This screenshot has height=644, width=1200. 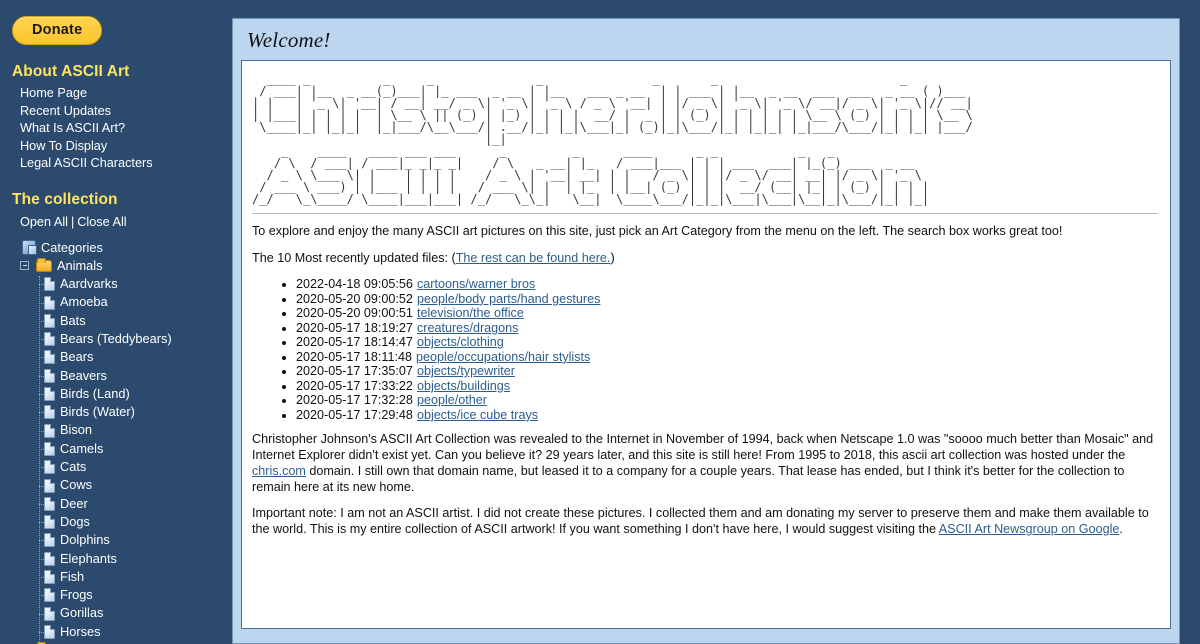 I want to click on tree-node-label: Beavers, so click(x=83, y=376).